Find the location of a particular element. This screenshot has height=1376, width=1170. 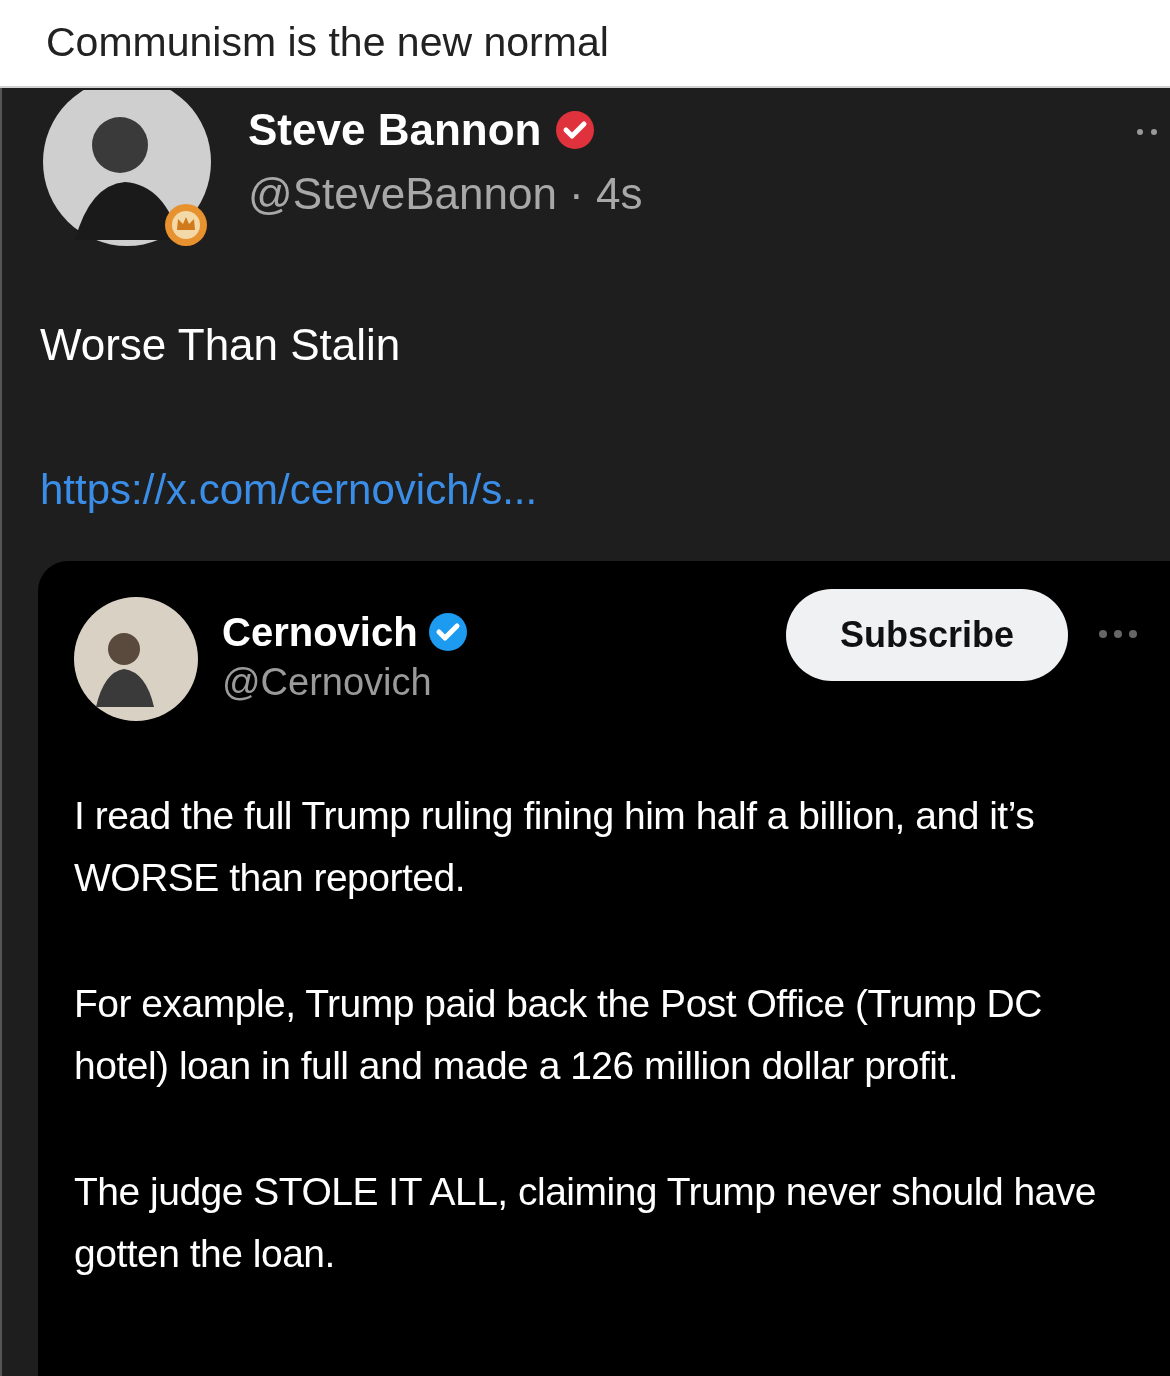

quoted-post-paragraph: For example, Trump paid back the Post Office (Trump DC hotel) loan in full and made a 126 million dollar profit. is located at coordinates (558, 1035).